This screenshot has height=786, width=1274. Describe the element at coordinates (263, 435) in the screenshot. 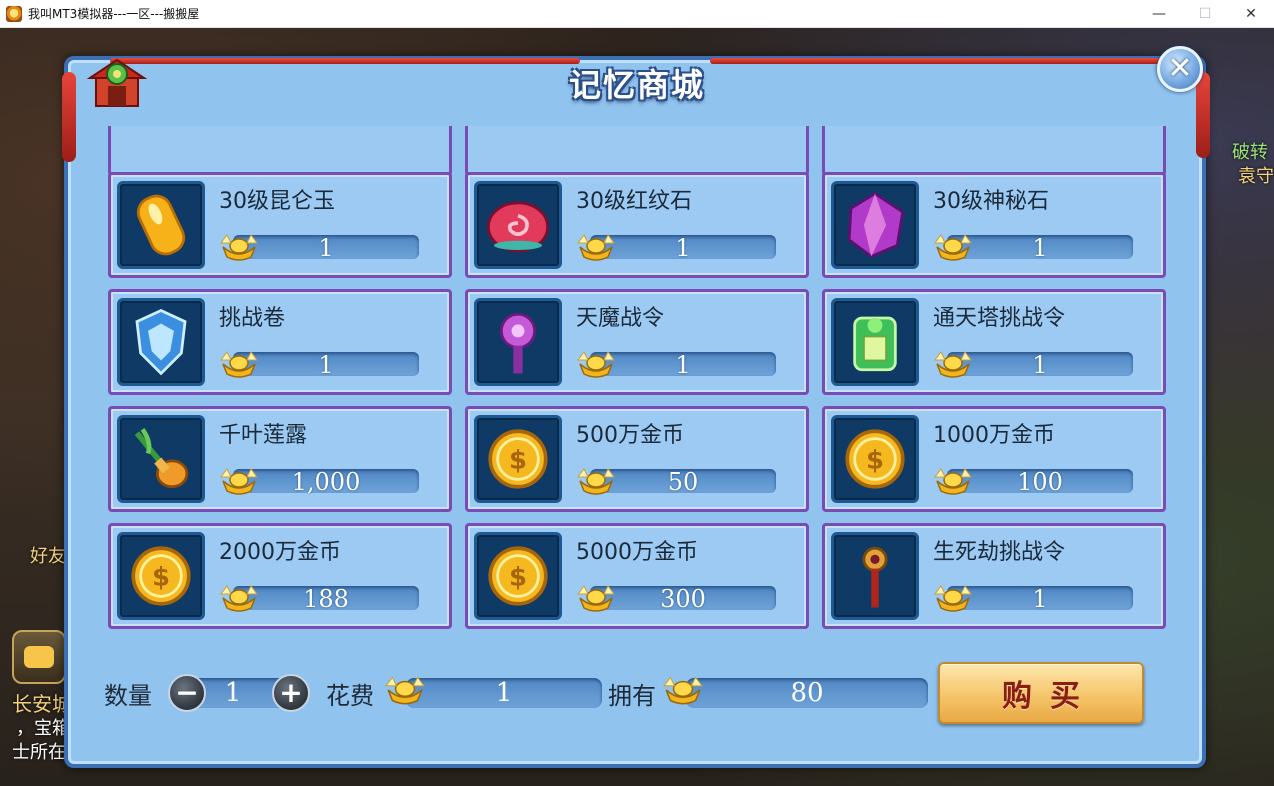

I see `item-name: 千叶莲露` at that location.